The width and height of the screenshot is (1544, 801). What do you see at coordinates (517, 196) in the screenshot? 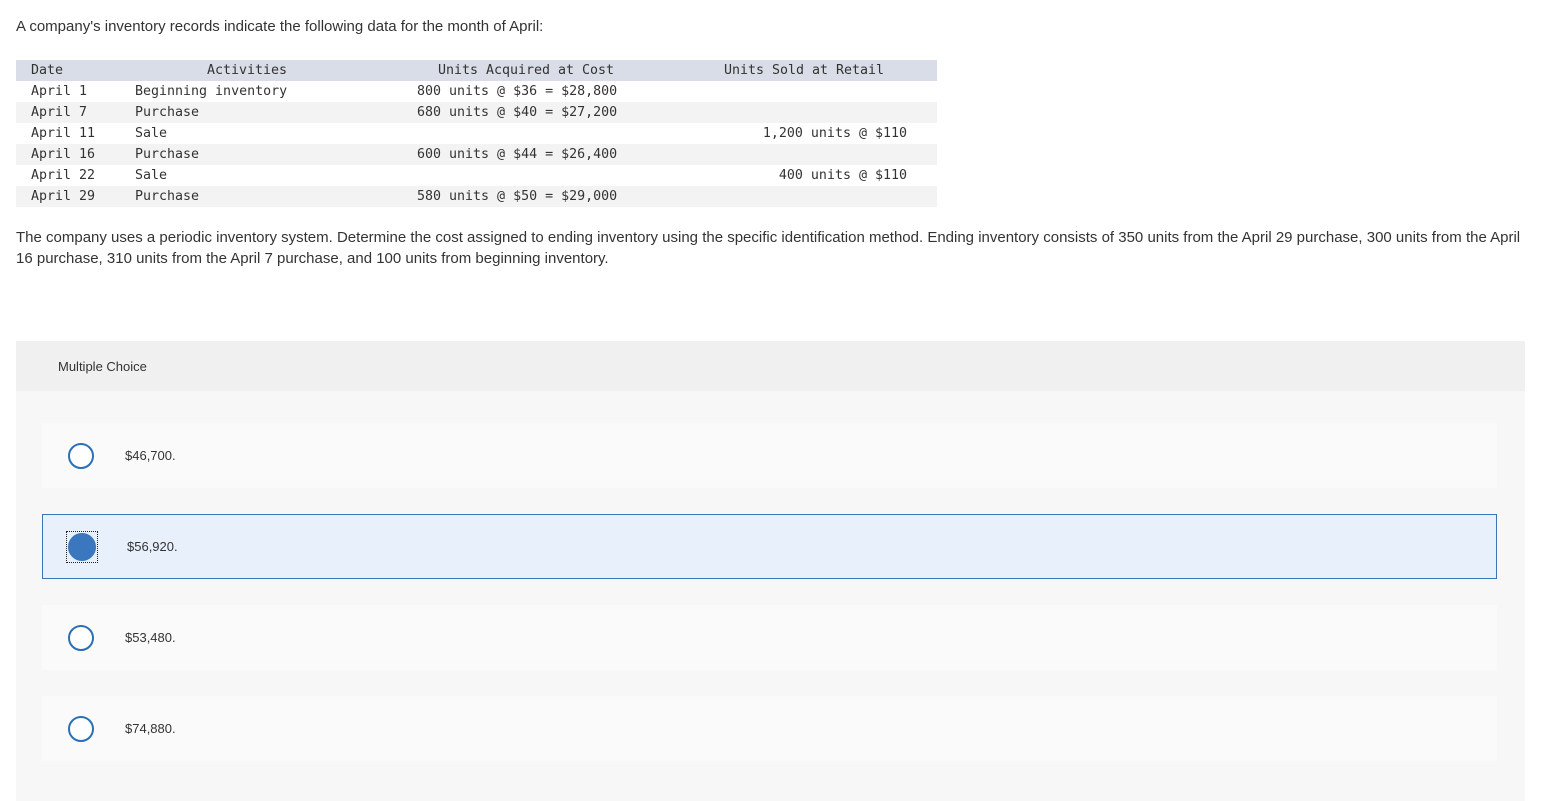
I see `cell-acquired: 580 units @ $50 = $29,000` at bounding box center [517, 196].